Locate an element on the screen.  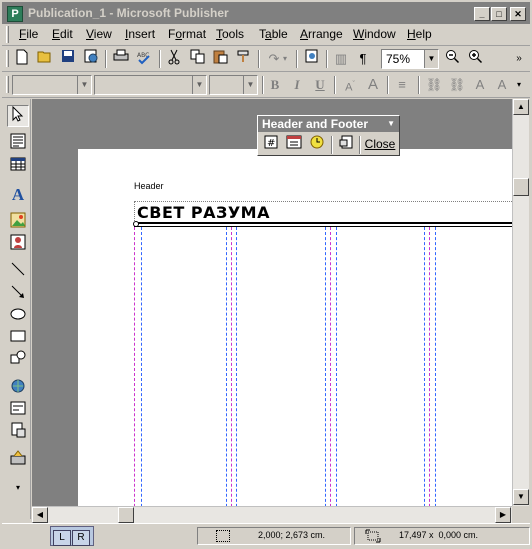
menu-view: View is located at coordinates (99, 34).